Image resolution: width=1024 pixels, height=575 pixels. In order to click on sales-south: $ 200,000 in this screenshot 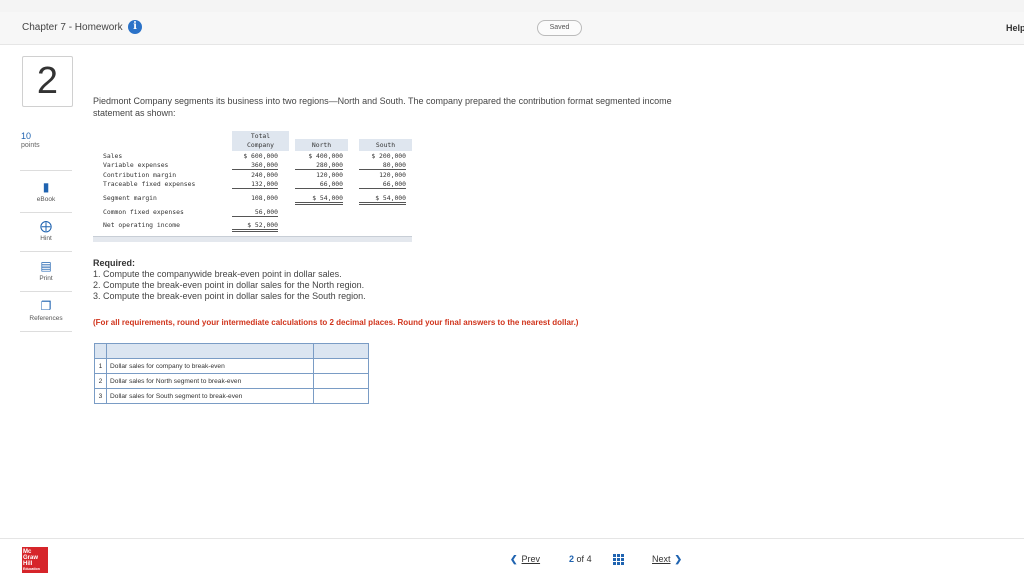, I will do `click(388, 156)`.